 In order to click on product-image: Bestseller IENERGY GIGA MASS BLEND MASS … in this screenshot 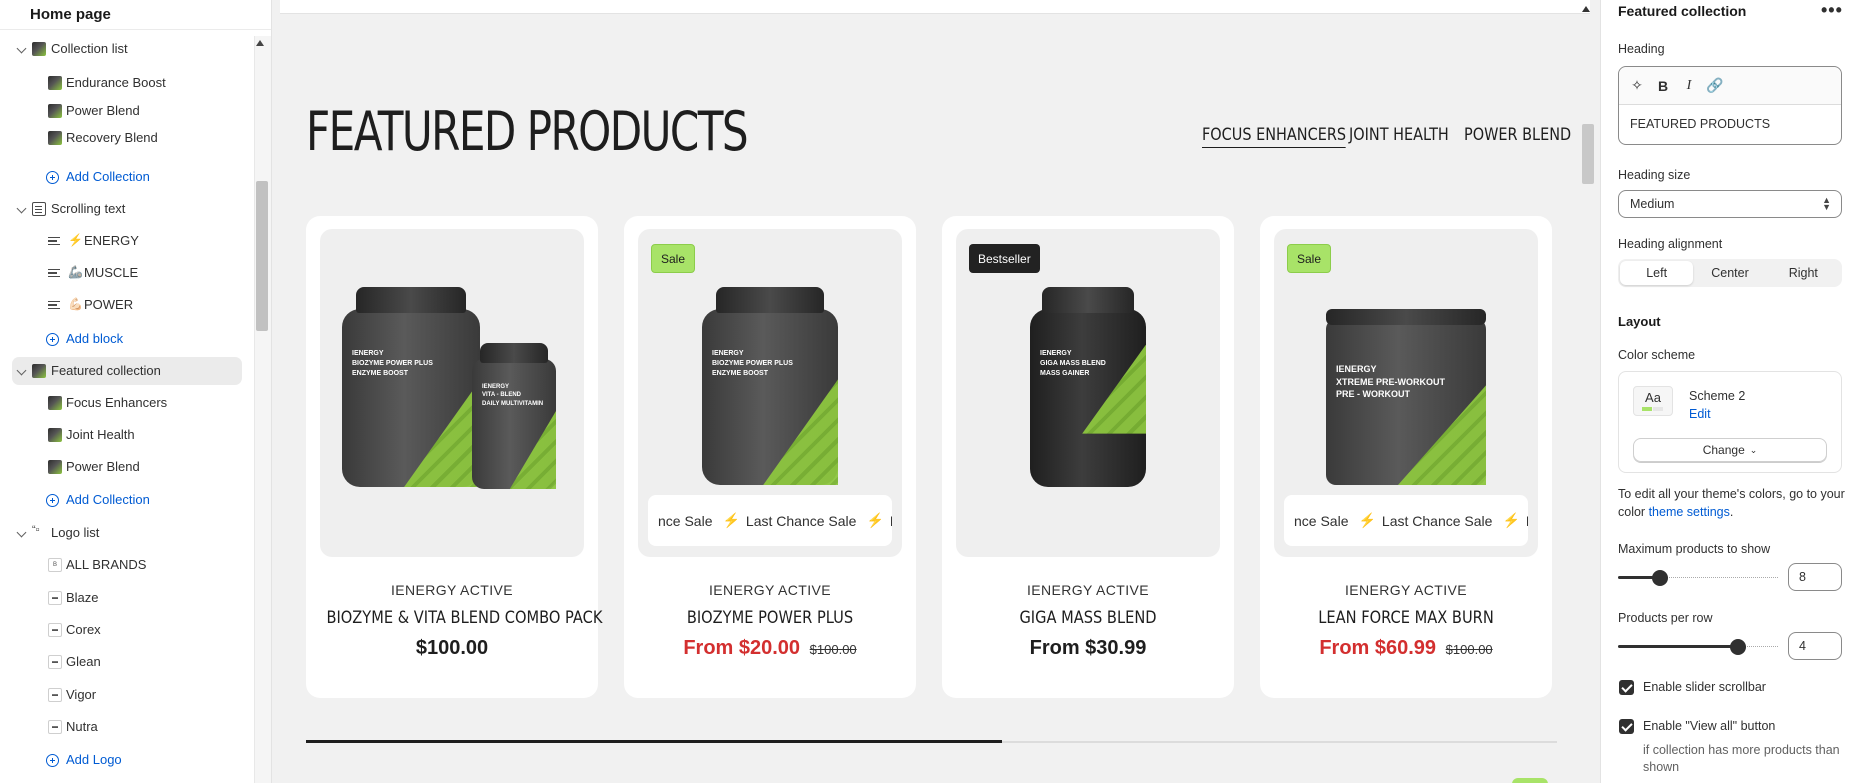, I will do `click(1088, 393)`.